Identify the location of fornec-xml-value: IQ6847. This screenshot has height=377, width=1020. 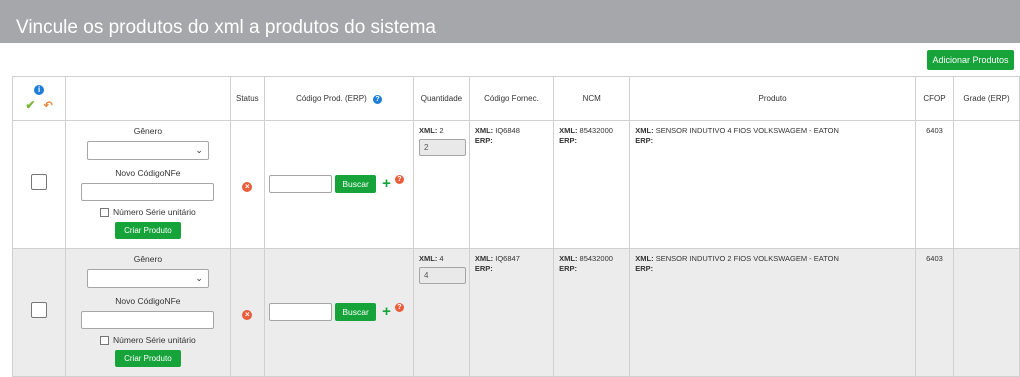
(507, 258).